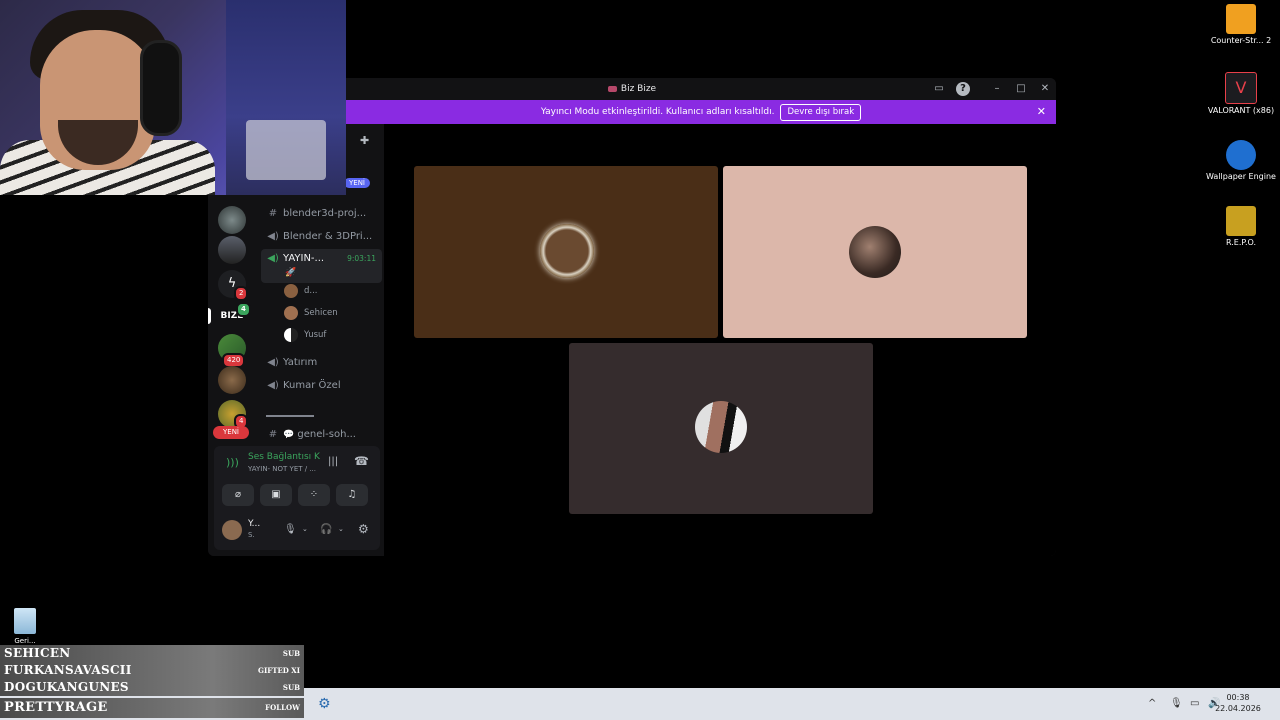  What do you see at coordinates (326, 529) in the screenshot?
I see `headphones-icon: 🎧` at bounding box center [326, 529].